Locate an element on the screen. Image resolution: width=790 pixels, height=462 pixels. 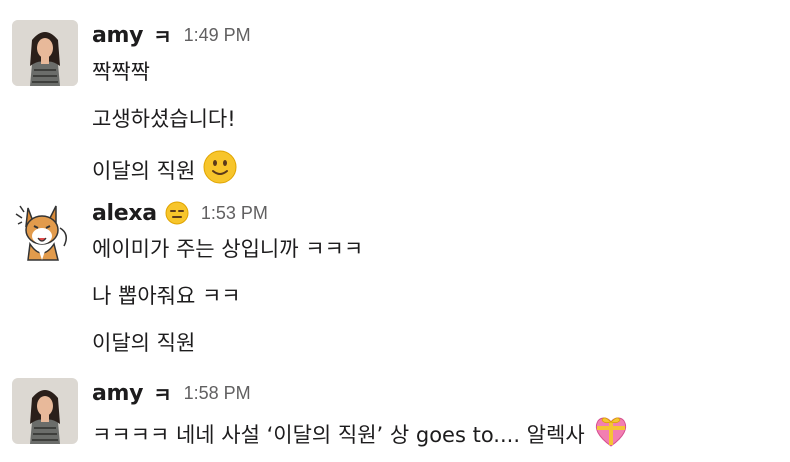
message-line: 에이미가 주는 상입니까 ㅋㅋㅋ is located at coordinates (227, 249).